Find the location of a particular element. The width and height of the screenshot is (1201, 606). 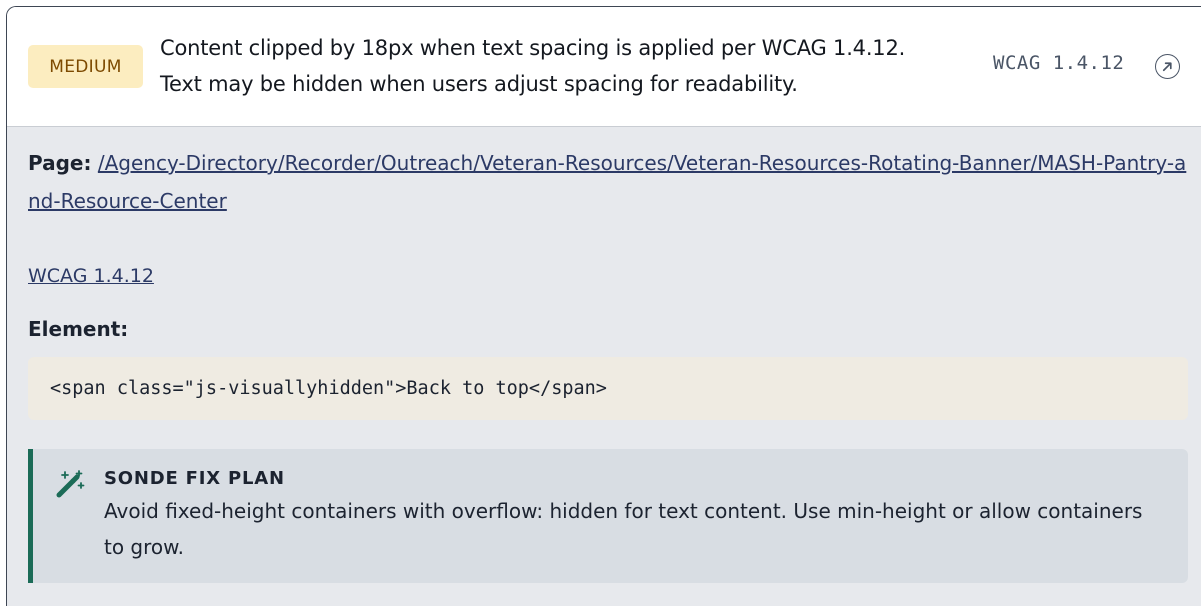

fix-plan-title: SONDE FIX PLAN is located at coordinates (194, 478).